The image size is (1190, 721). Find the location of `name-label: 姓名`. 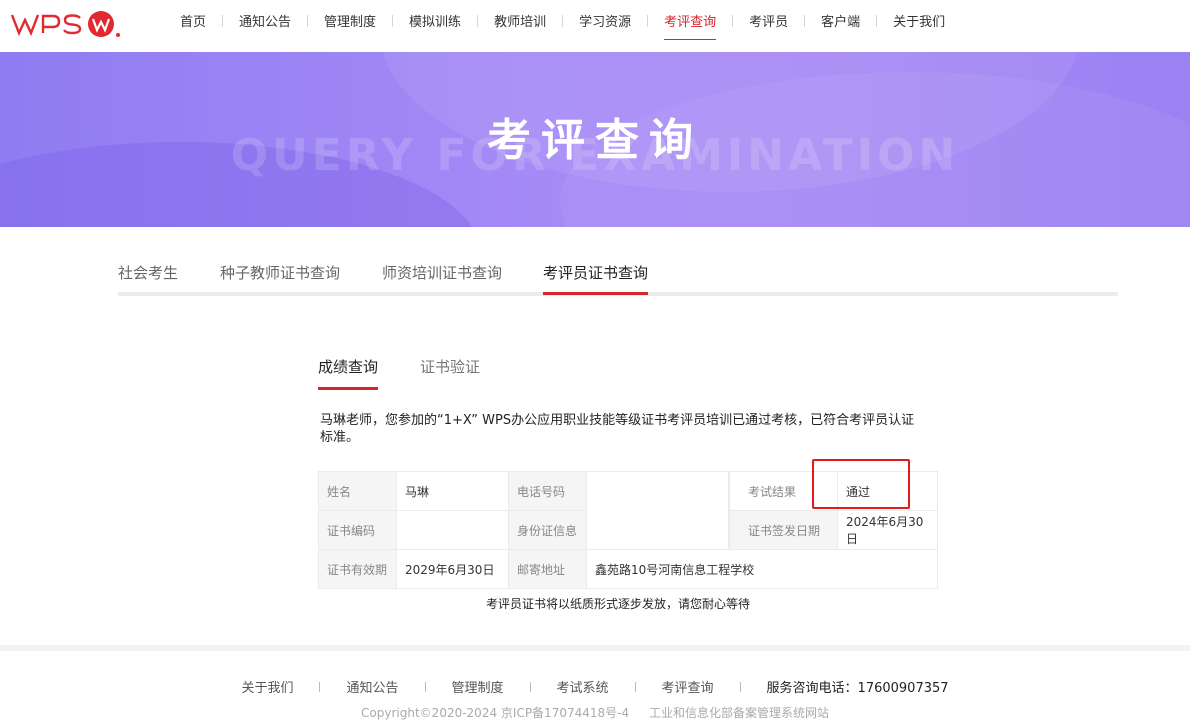

name-label: 姓名 is located at coordinates (357, 491).